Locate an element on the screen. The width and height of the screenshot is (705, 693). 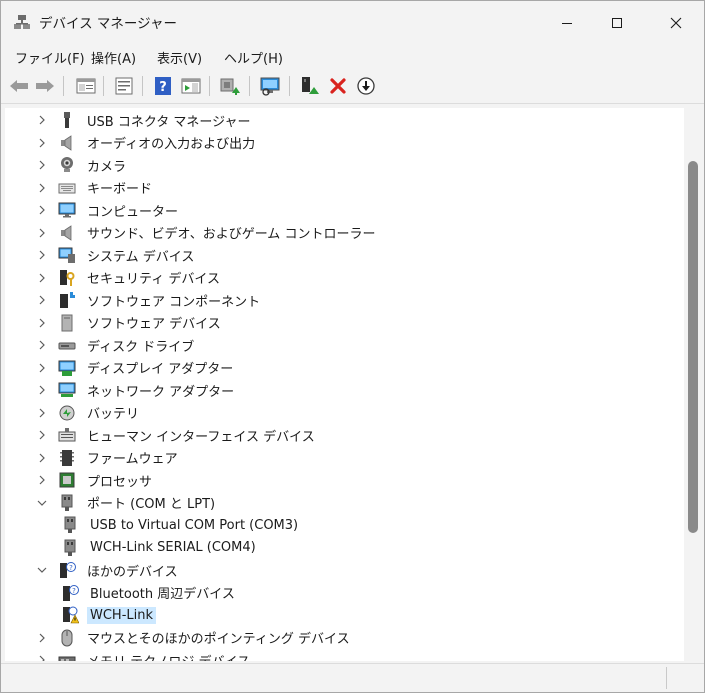
device-category: コンピューター is located at coordinates (108, 210).